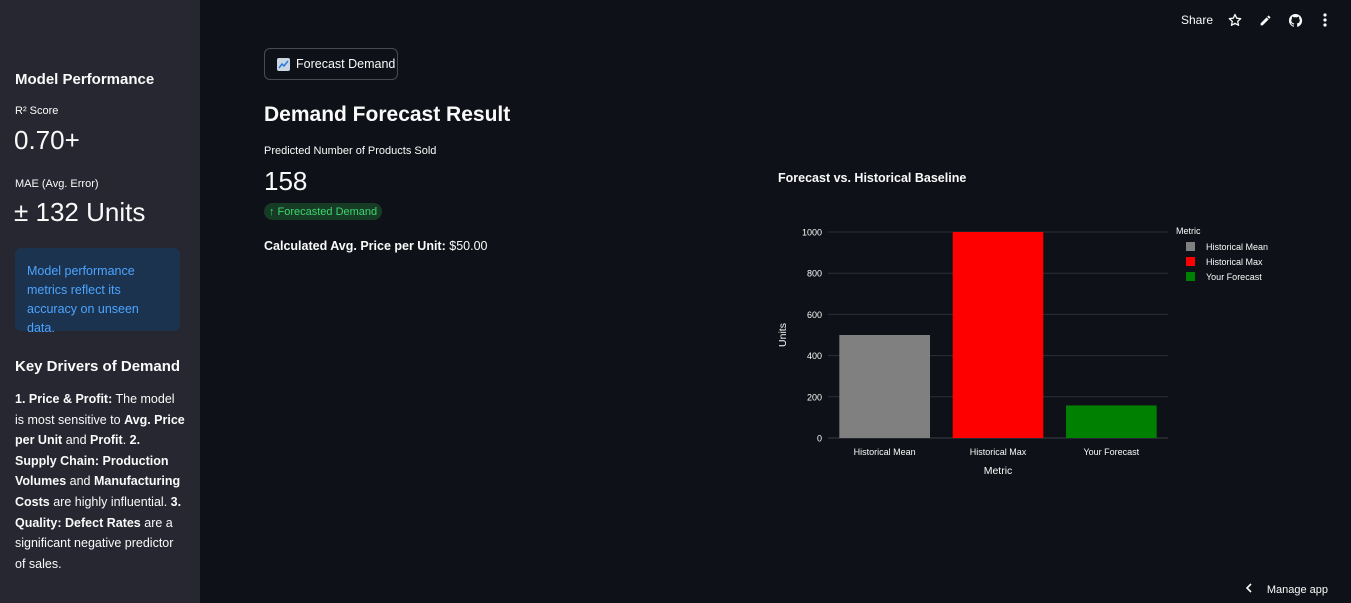 The width and height of the screenshot is (1351, 603). I want to click on legend-label: Historical Max, so click(1234, 262).